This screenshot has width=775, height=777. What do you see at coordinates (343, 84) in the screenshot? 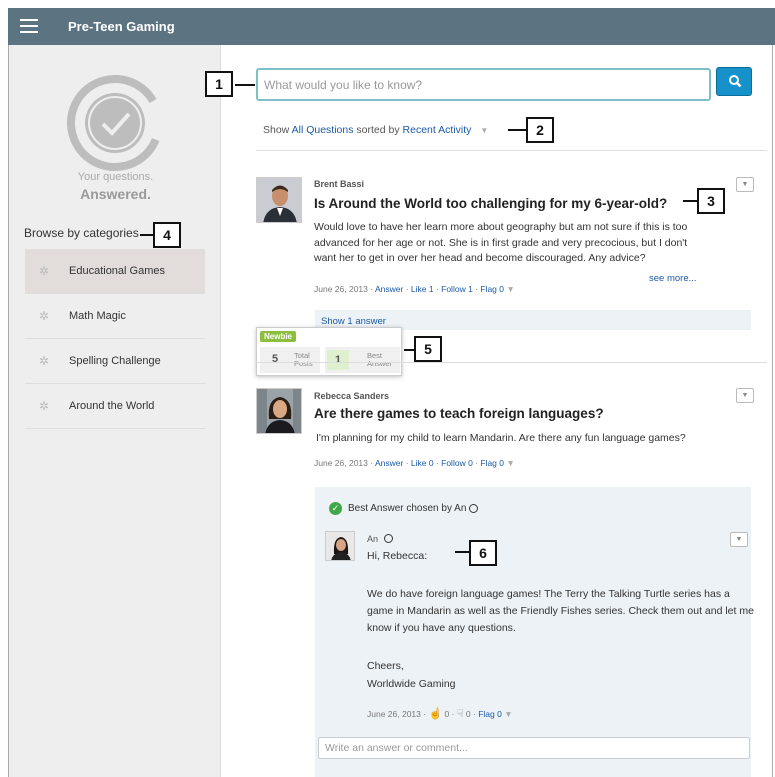
I see `search-placeholder: What would you like to know?` at bounding box center [343, 84].